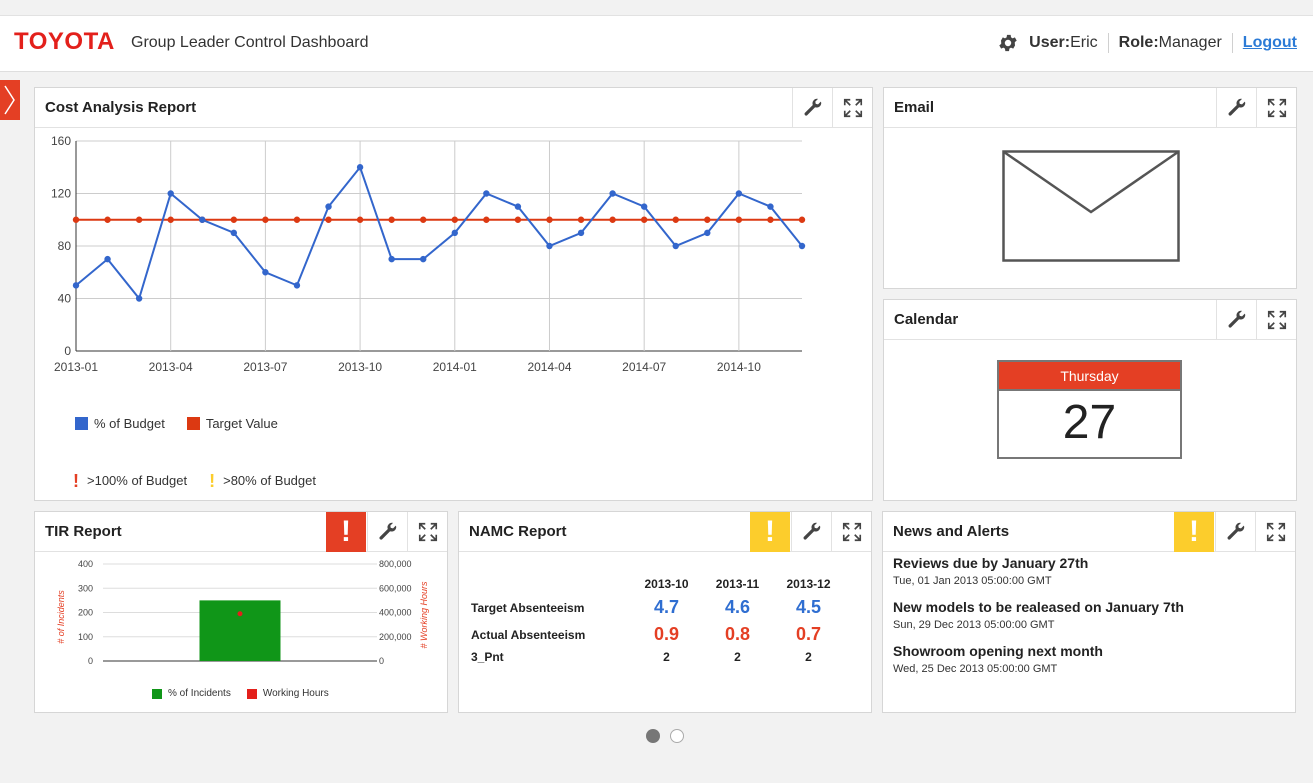  What do you see at coordinates (1063, 42) in the screenshot?
I see `user-info: User:Eric` at bounding box center [1063, 42].